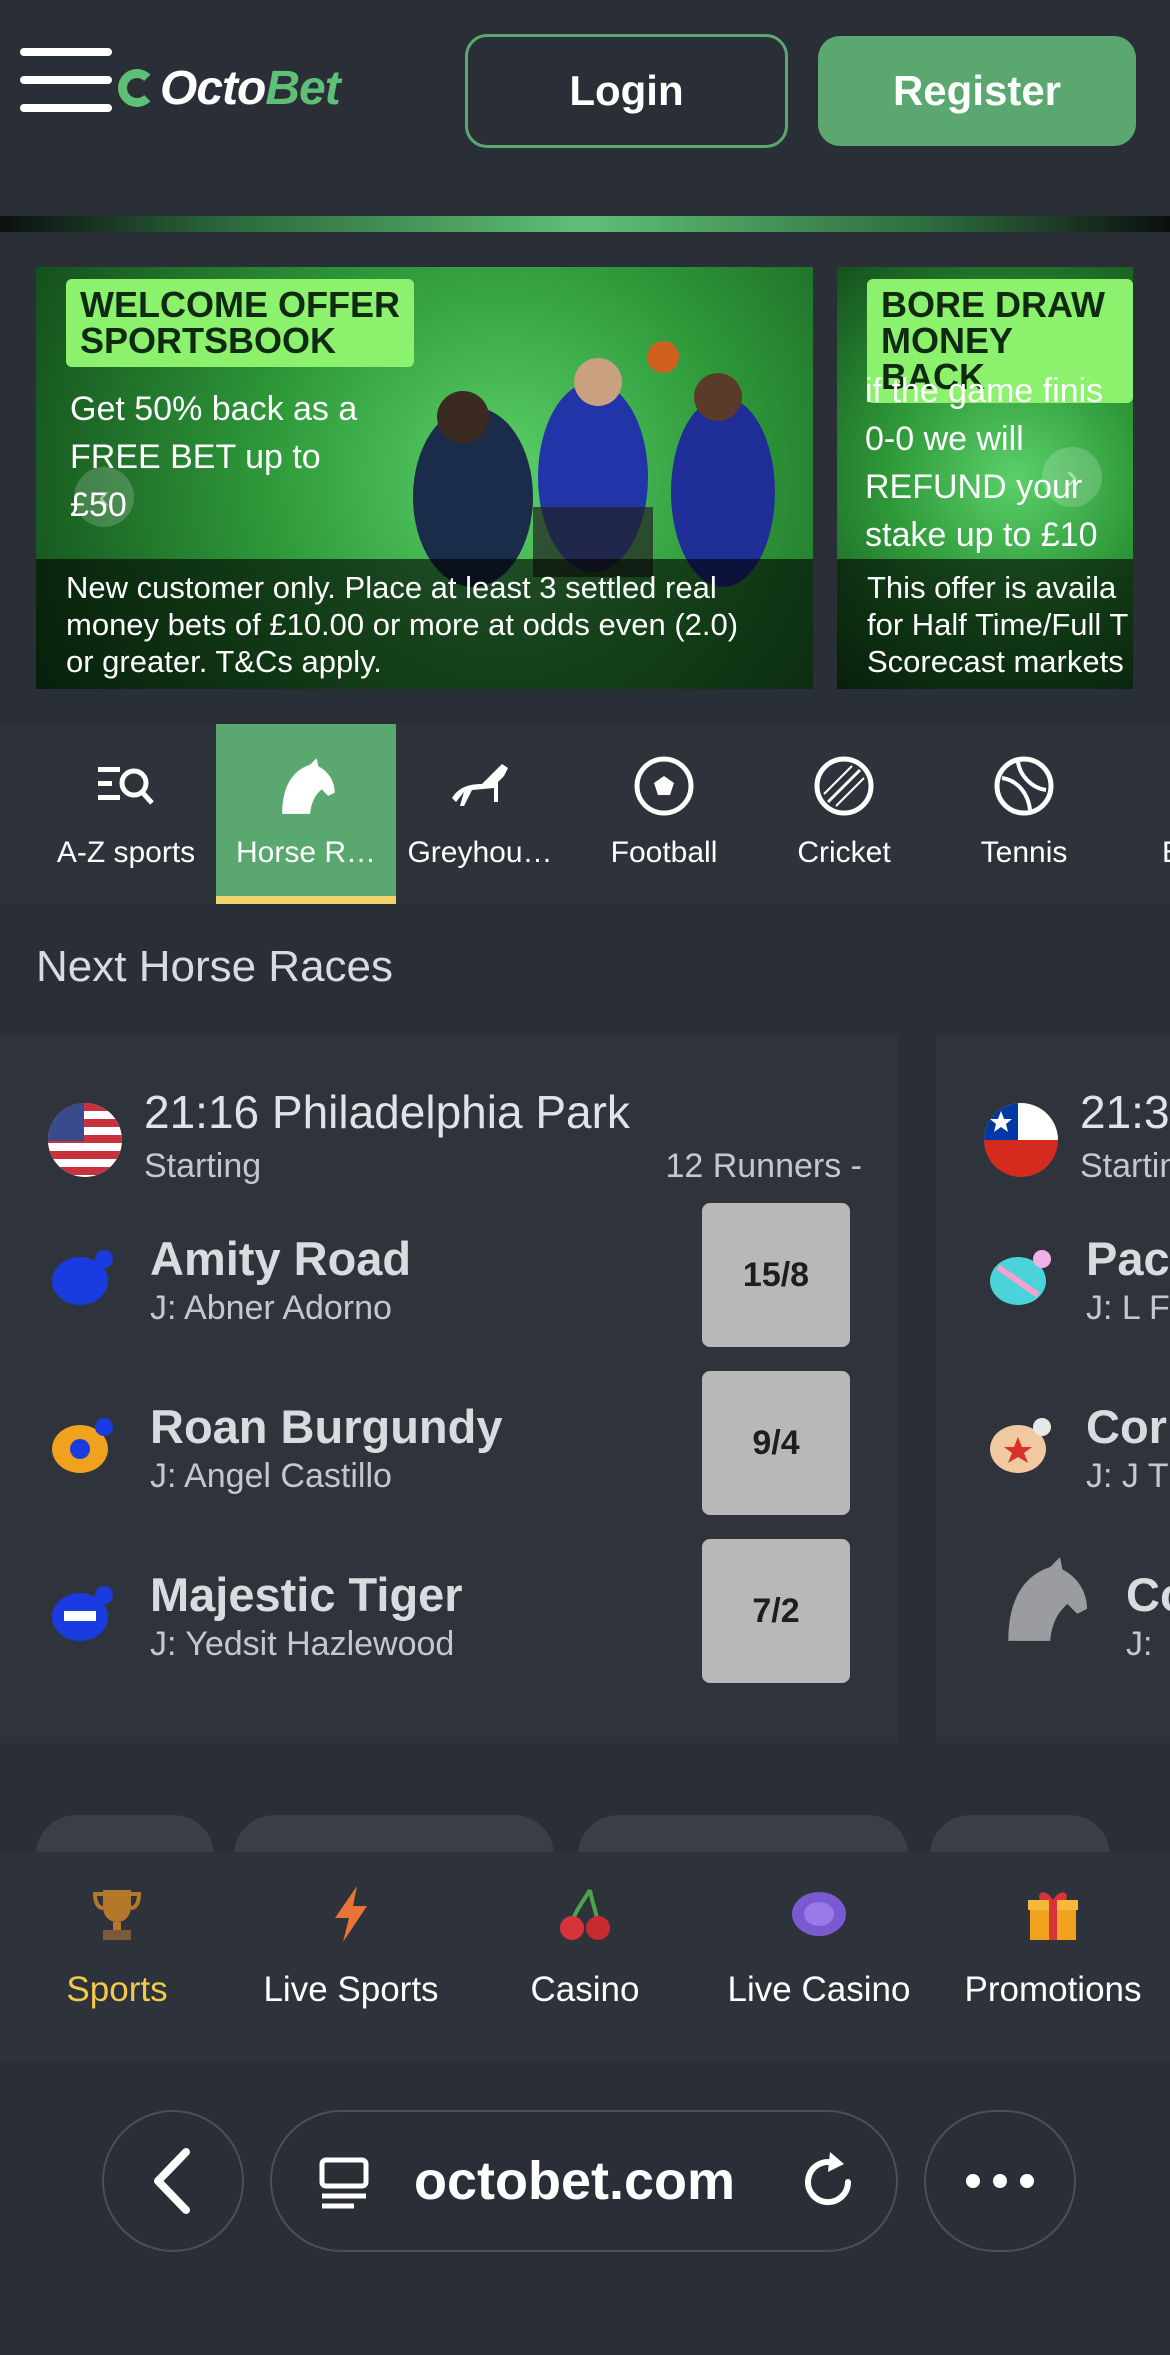 Image resolution: width=1170 pixels, height=2355 pixels. What do you see at coordinates (1125, 1166) in the screenshot?
I see `race-status: Startin` at bounding box center [1125, 1166].